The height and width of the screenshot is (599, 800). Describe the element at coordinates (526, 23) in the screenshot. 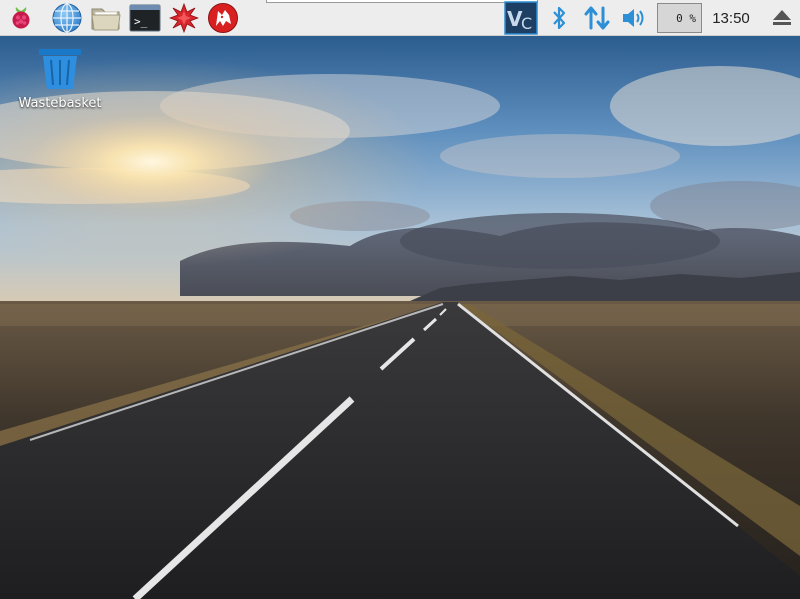

I see `svg-text: C` at that location.